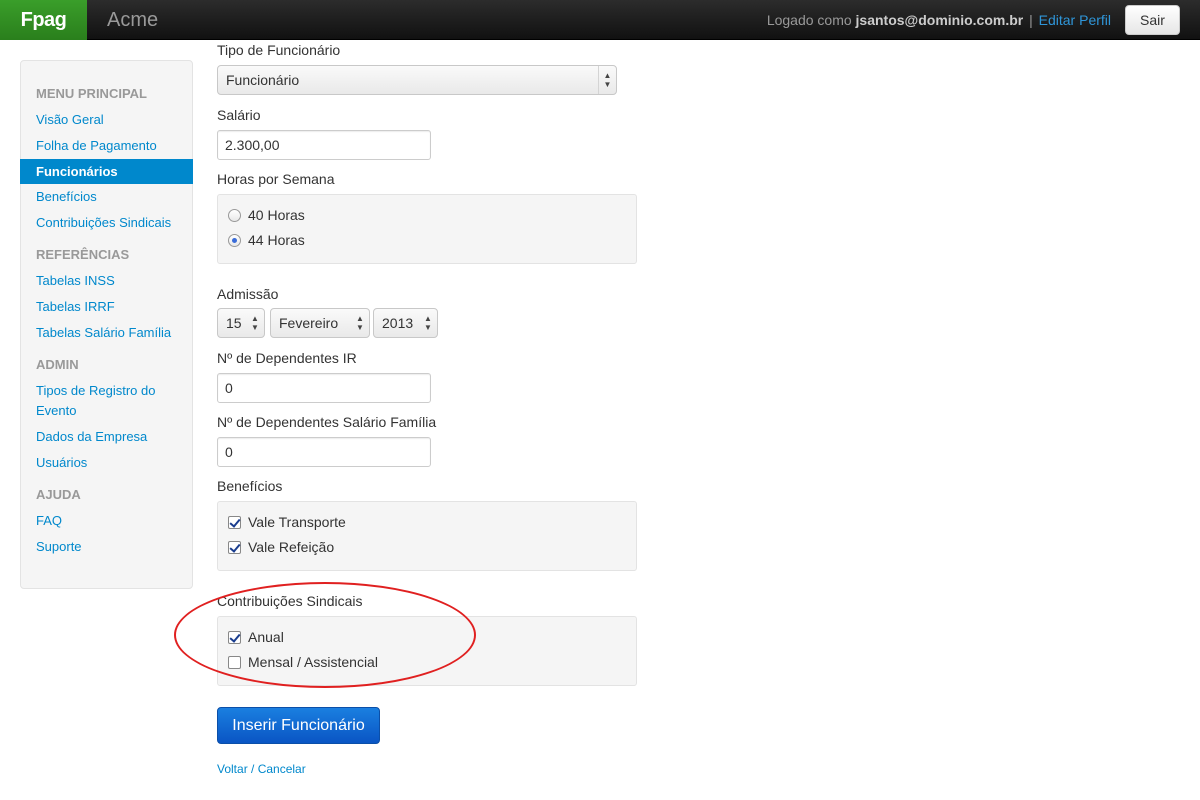  I want to click on checkbox-unchecked-icon, so click(234, 662).